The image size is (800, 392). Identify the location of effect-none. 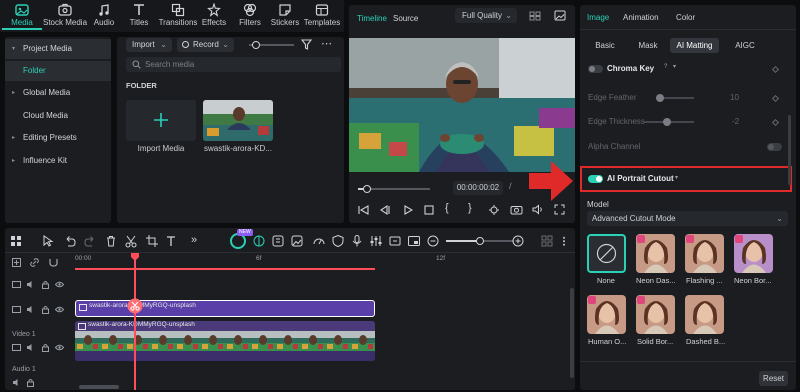
(606, 253).